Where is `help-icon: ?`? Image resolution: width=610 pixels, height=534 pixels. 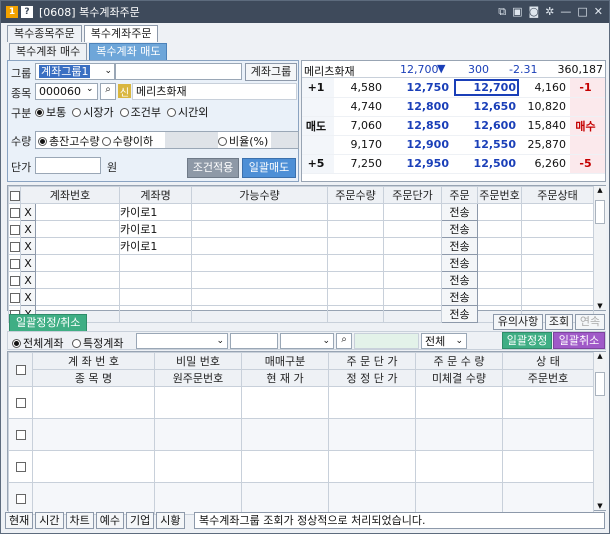
help-icon: ? is located at coordinates (27, 12).